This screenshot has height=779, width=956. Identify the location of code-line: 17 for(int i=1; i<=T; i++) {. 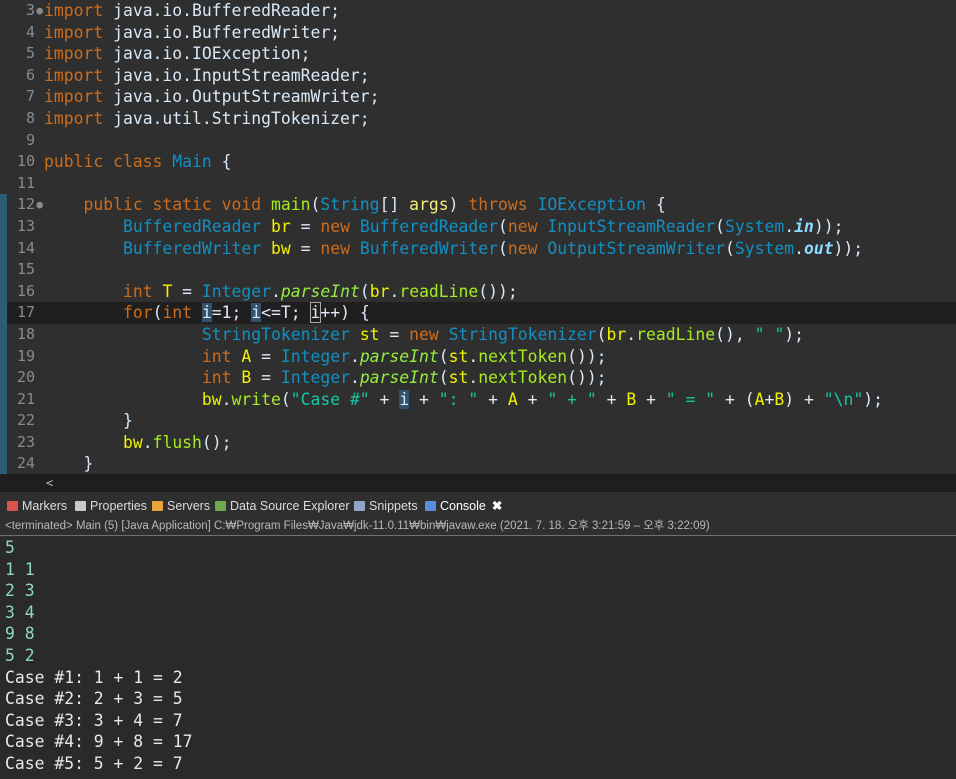
(478, 313).